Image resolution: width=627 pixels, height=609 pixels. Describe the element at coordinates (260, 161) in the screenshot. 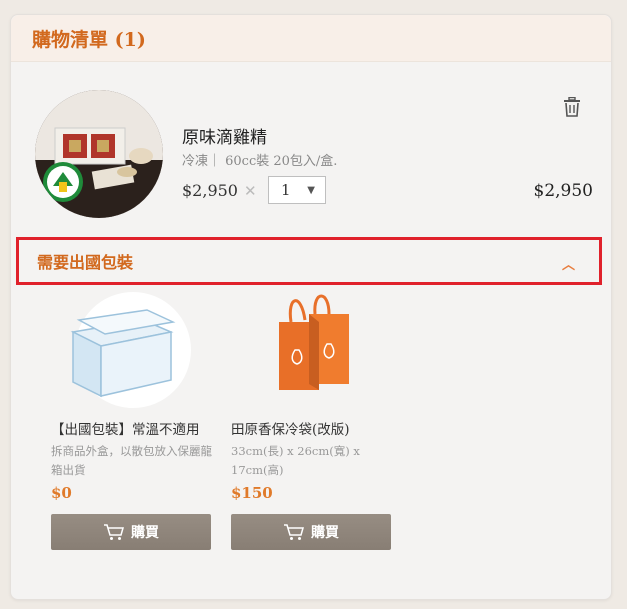

I see `item-spec: 冷凍｜ 60cc裝 20包入/盒.` at that location.